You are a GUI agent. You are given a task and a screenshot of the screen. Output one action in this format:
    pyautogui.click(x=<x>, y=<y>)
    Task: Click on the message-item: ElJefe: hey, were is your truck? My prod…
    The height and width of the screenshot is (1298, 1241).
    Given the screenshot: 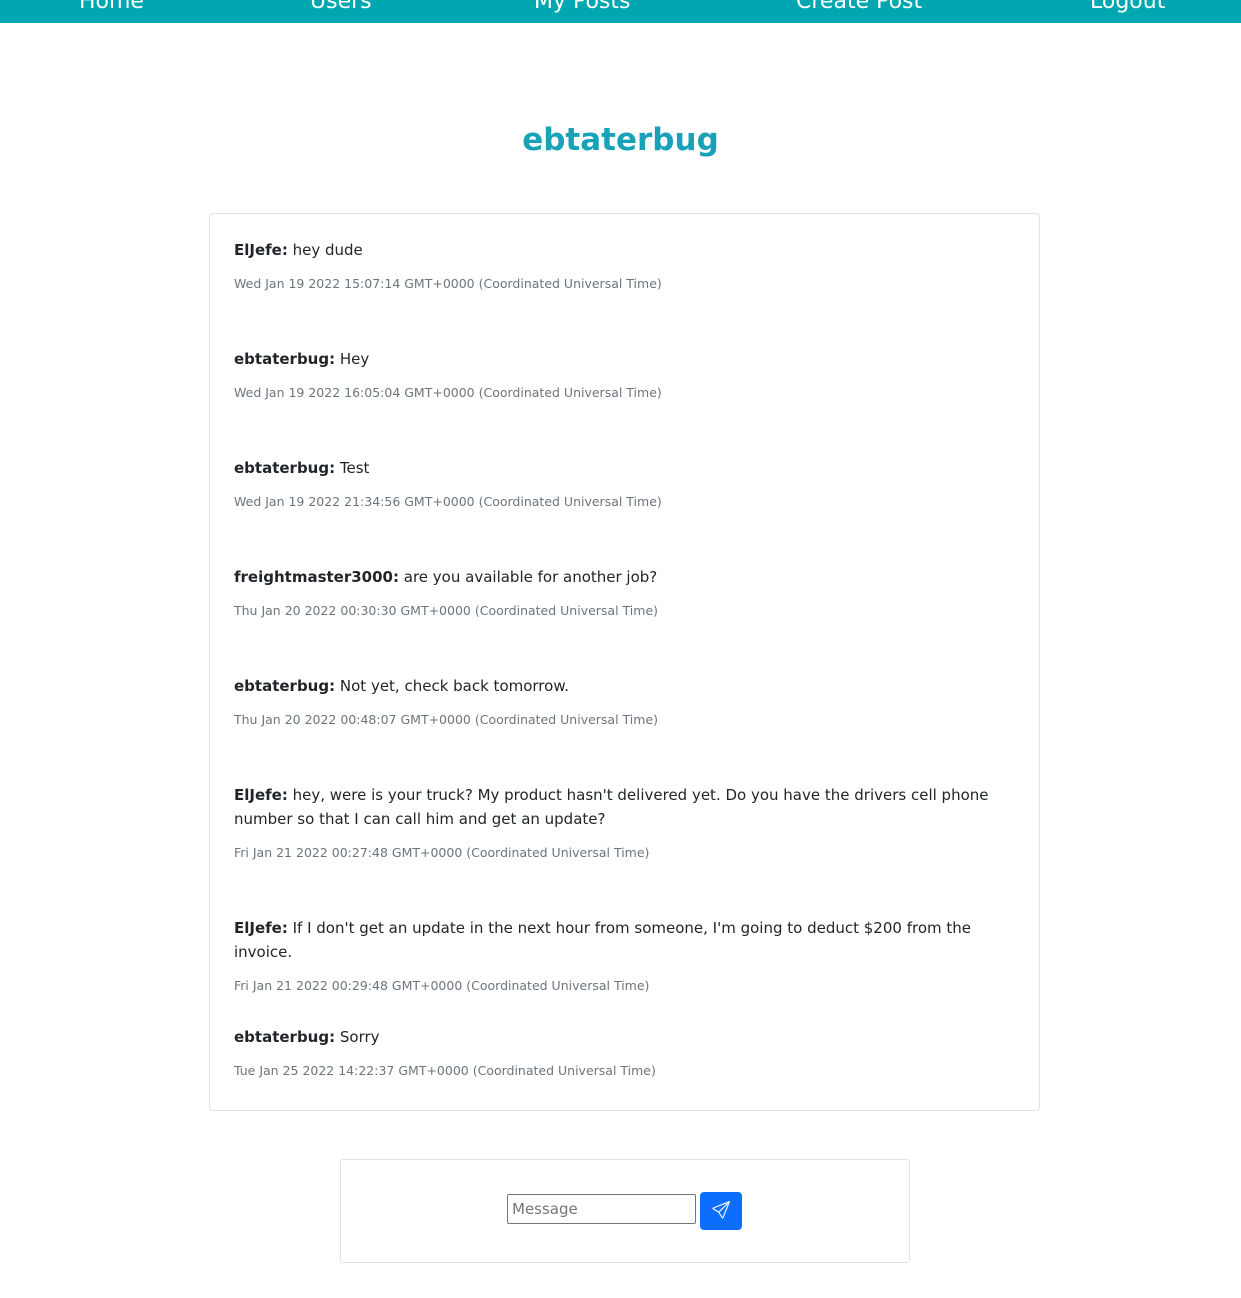 What is the action you would take?
    pyautogui.click(x=626, y=822)
    